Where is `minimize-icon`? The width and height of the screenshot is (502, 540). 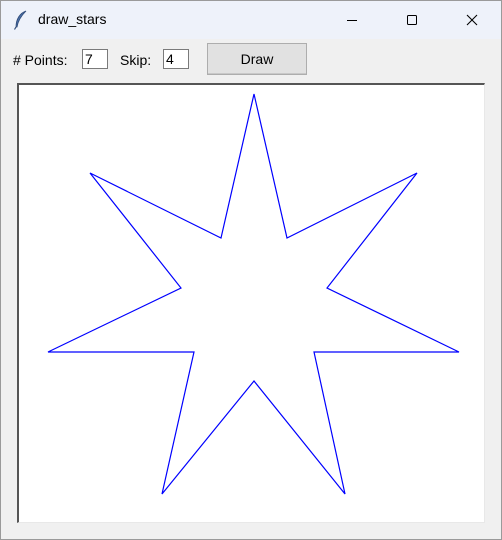 minimize-icon is located at coordinates (352, 20).